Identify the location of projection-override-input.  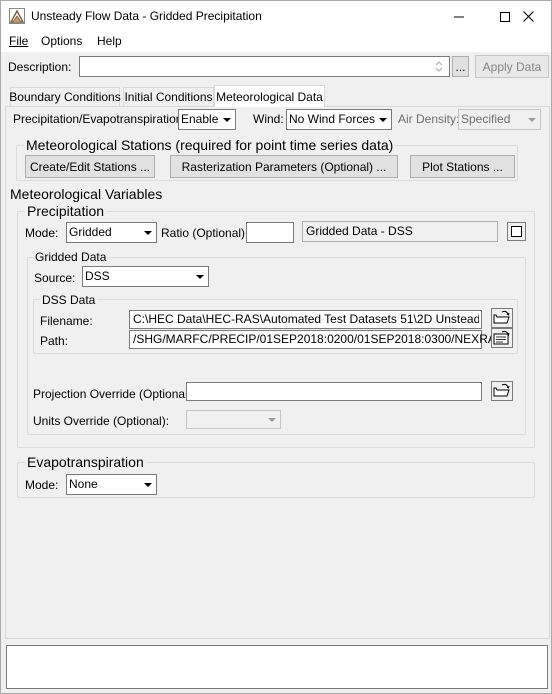
(334, 391).